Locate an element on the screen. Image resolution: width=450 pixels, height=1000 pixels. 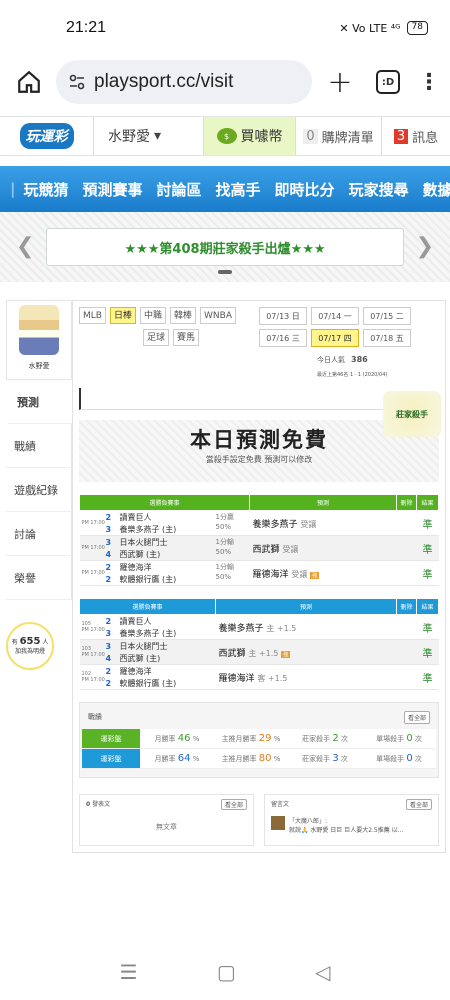
announcement-banner: ❮ ★★★第408期莊家殺手出爐★★★ ❯ is located at coordinates (225, 247).